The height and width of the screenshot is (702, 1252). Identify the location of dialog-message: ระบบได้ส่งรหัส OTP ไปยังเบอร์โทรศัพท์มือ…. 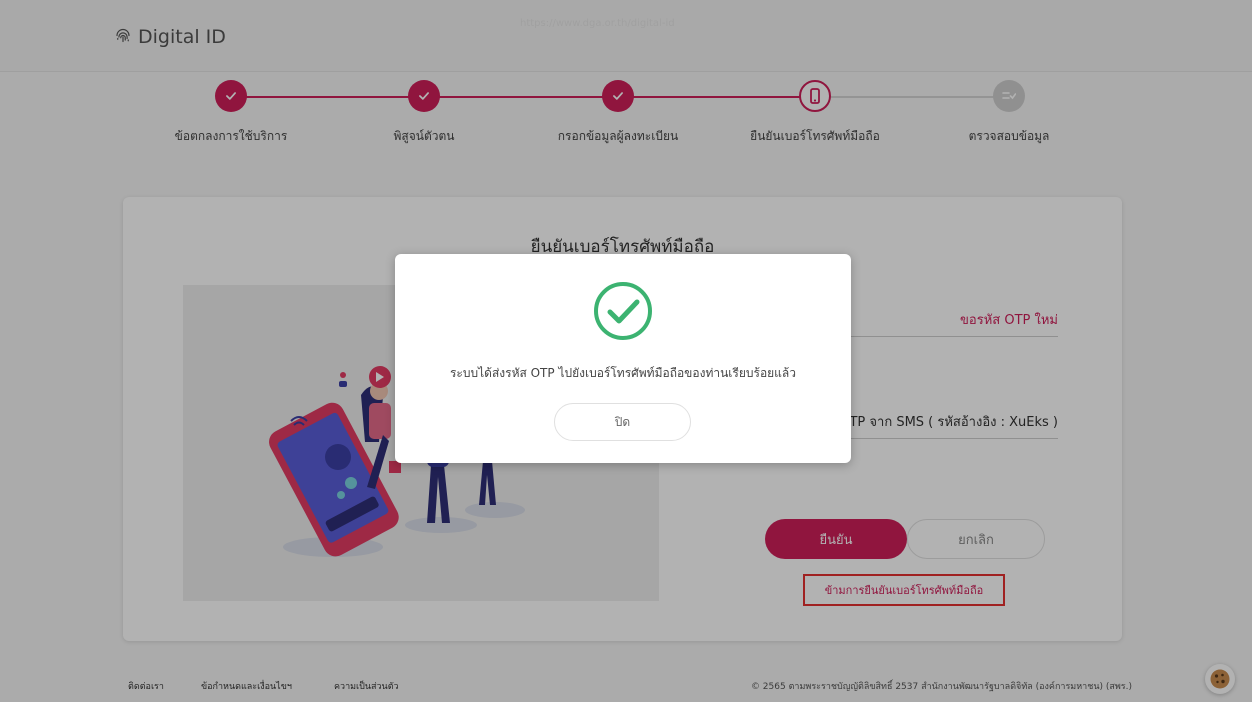
(623, 373).